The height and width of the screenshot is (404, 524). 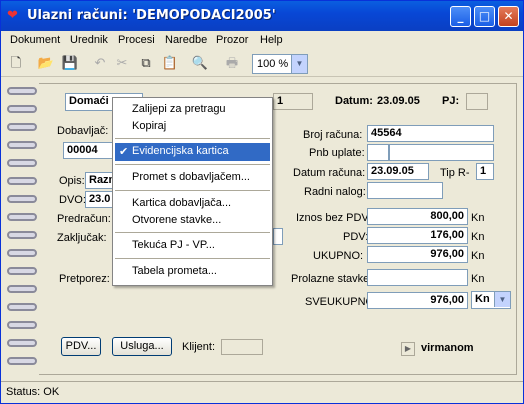 I want to click on new-document-icon: 🗋, so click(x=16, y=64).